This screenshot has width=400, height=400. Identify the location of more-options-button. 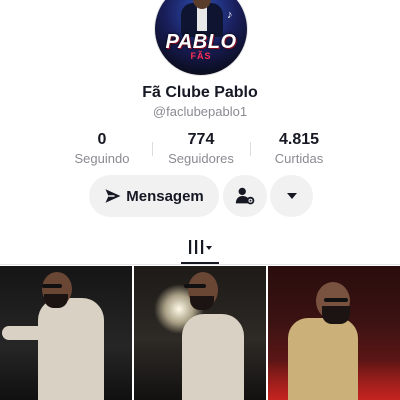
(291, 196).